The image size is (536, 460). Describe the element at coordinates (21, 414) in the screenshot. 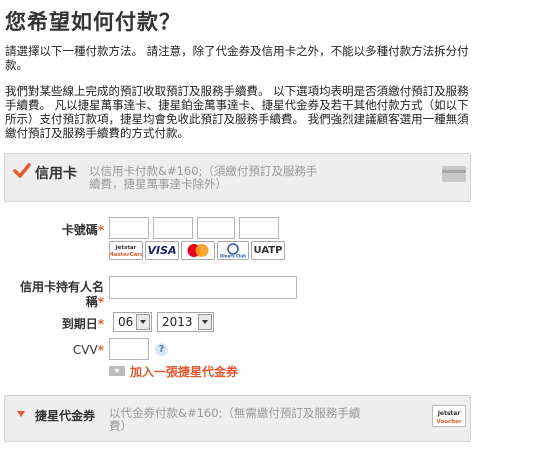

I see `expand-arrow-icon` at that location.